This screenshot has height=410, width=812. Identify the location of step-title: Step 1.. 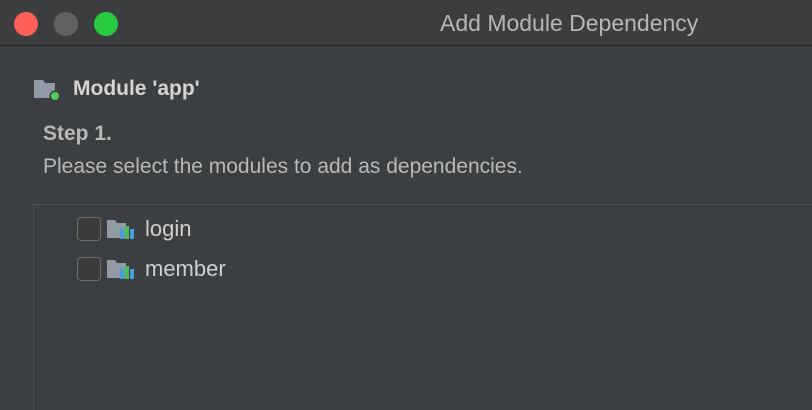
(77, 133).